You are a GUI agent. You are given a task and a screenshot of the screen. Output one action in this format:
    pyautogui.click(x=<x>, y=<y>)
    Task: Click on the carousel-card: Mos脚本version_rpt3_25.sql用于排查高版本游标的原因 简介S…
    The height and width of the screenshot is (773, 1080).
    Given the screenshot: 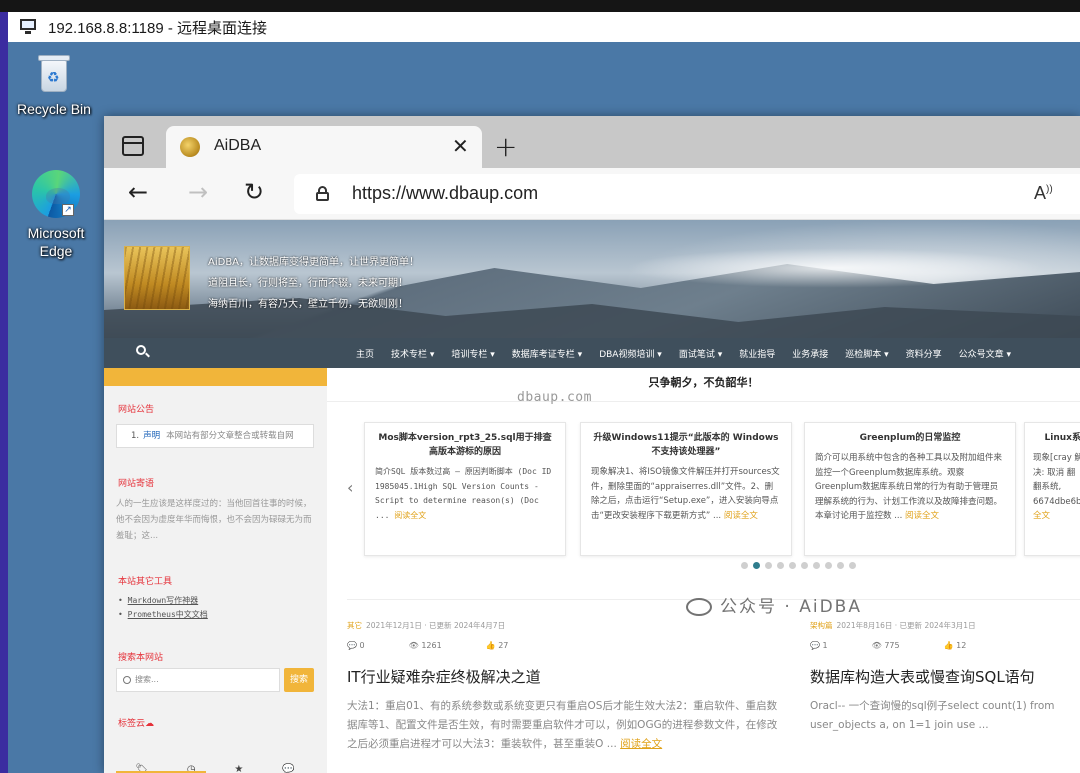 What is the action you would take?
    pyautogui.click(x=465, y=489)
    